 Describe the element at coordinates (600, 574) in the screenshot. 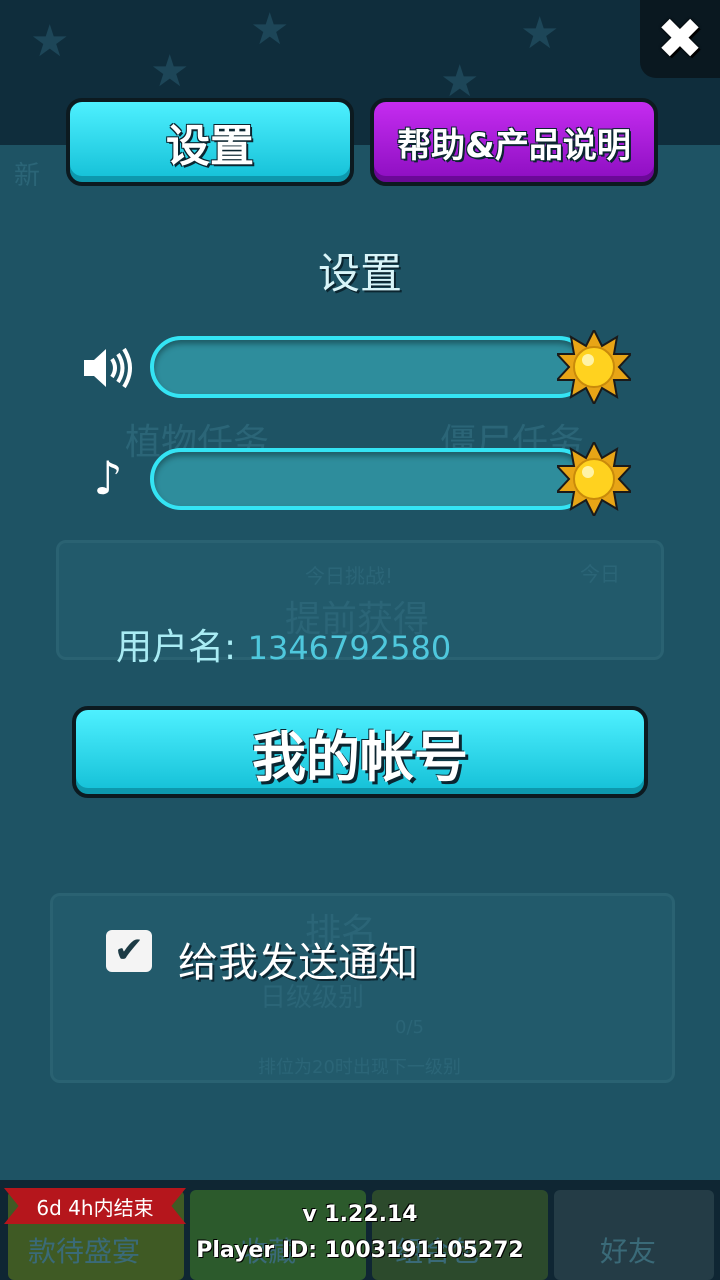

I see `background-text: 今日` at that location.